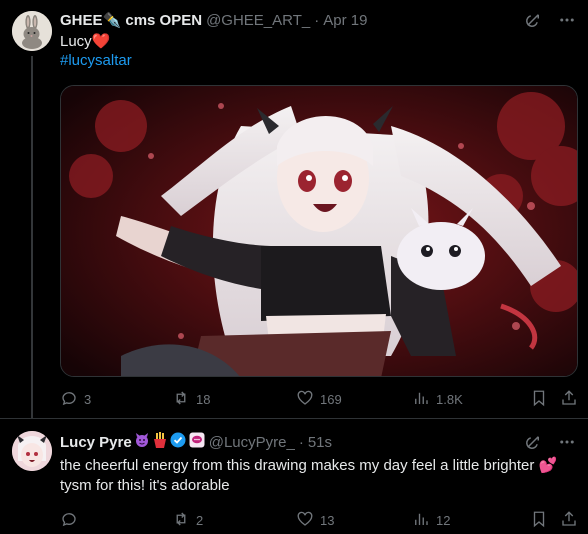  I want to click on like-button: 169, so click(319, 399).